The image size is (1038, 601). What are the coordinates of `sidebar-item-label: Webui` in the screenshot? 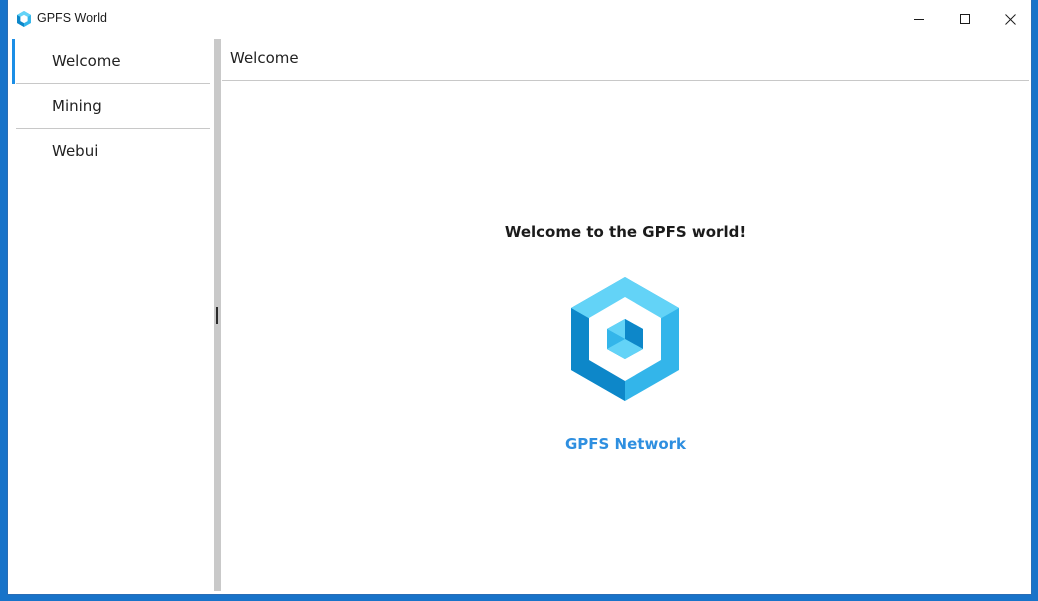 It's located at (75, 151).